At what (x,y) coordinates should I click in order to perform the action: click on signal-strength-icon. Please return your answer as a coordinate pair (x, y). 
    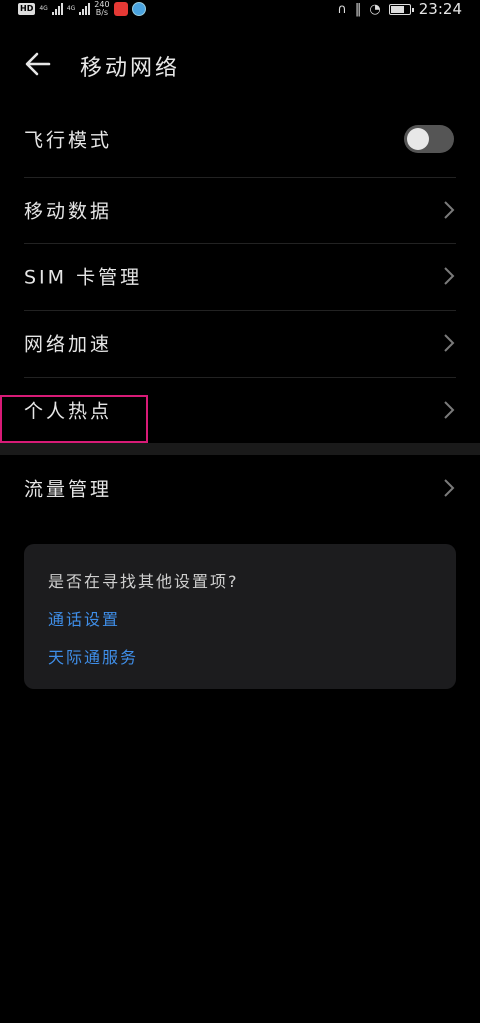
    Looking at the image, I should click on (57, 9).